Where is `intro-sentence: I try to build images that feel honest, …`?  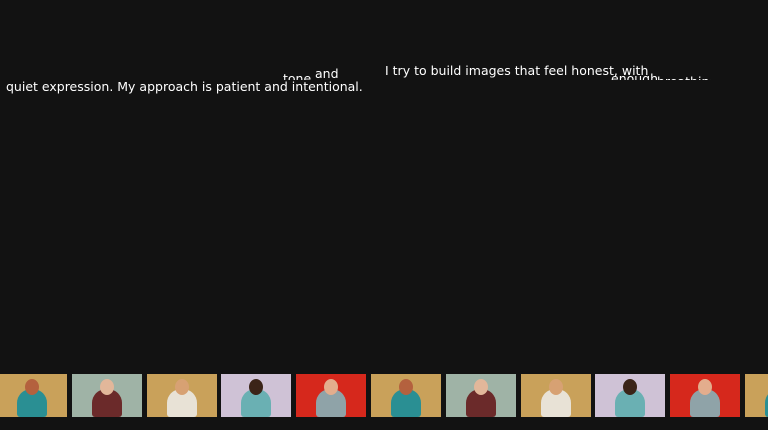 intro-sentence: I try to build images that feel honest, … is located at coordinates (517, 70).